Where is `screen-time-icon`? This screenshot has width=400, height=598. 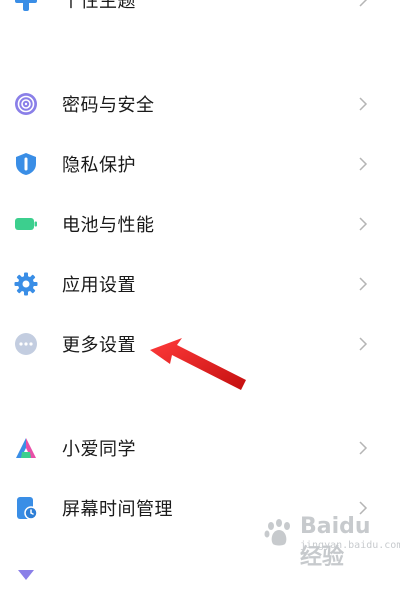 screen-time-icon is located at coordinates (26, 508).